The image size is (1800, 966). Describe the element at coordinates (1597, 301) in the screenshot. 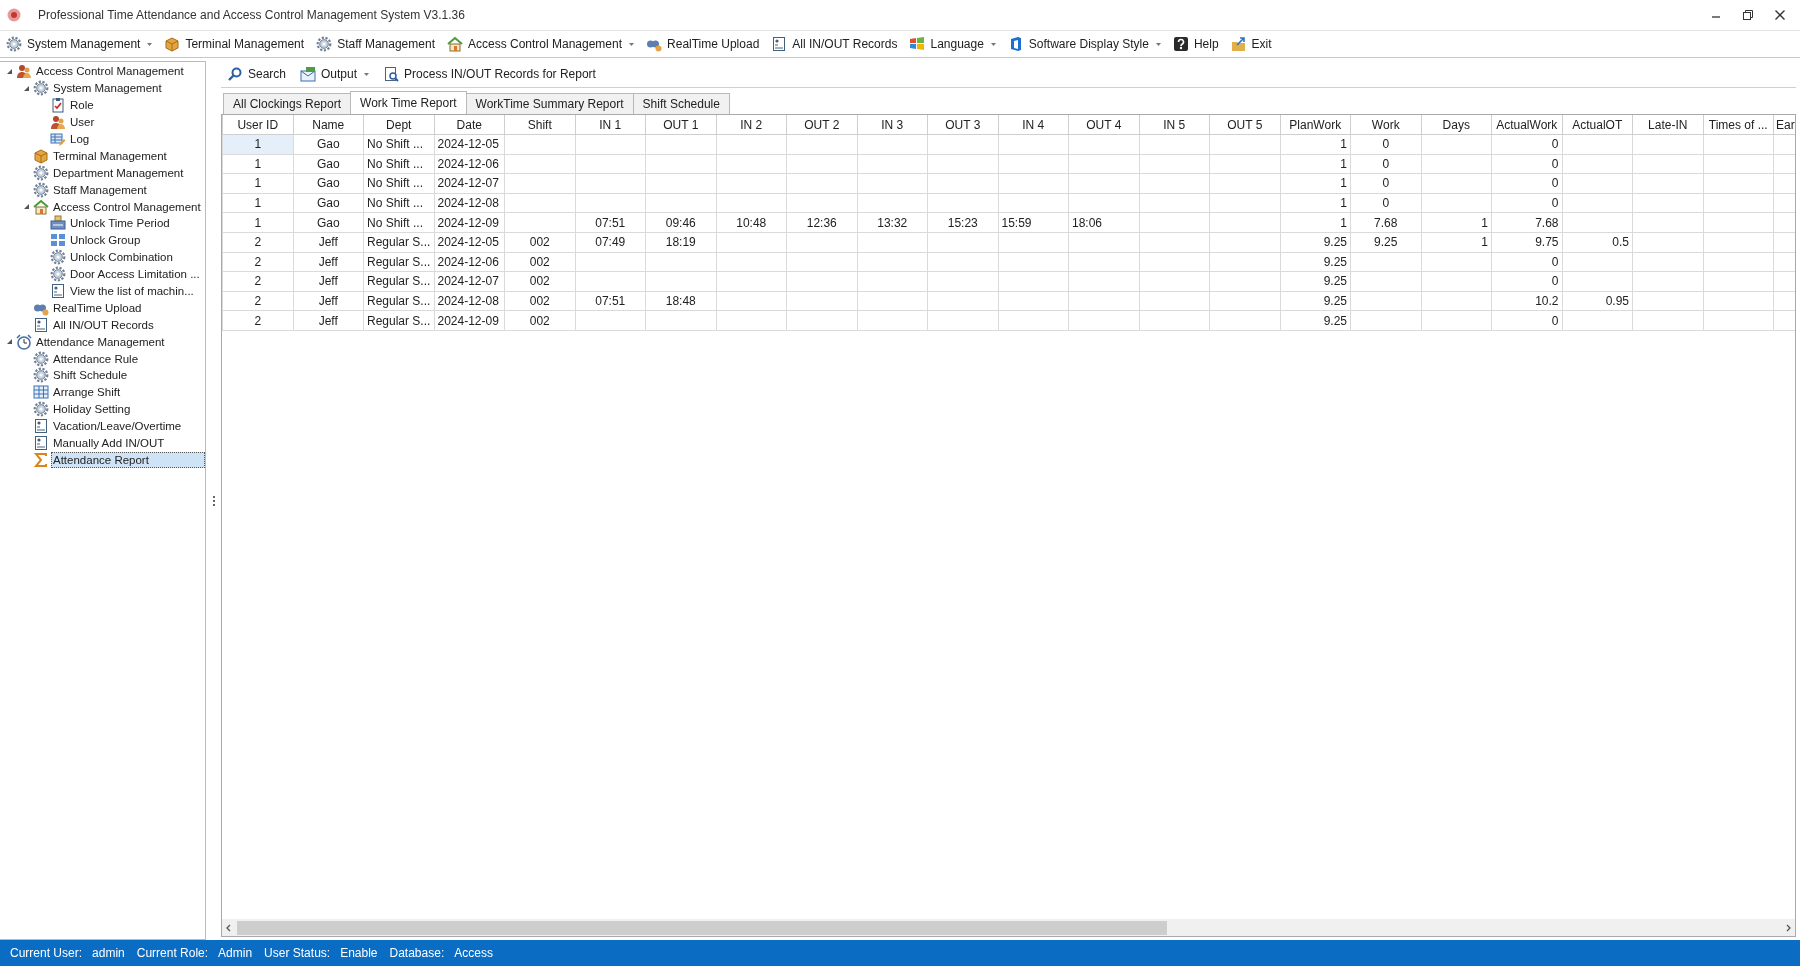

I see `table-cell: 0.95` at that location.